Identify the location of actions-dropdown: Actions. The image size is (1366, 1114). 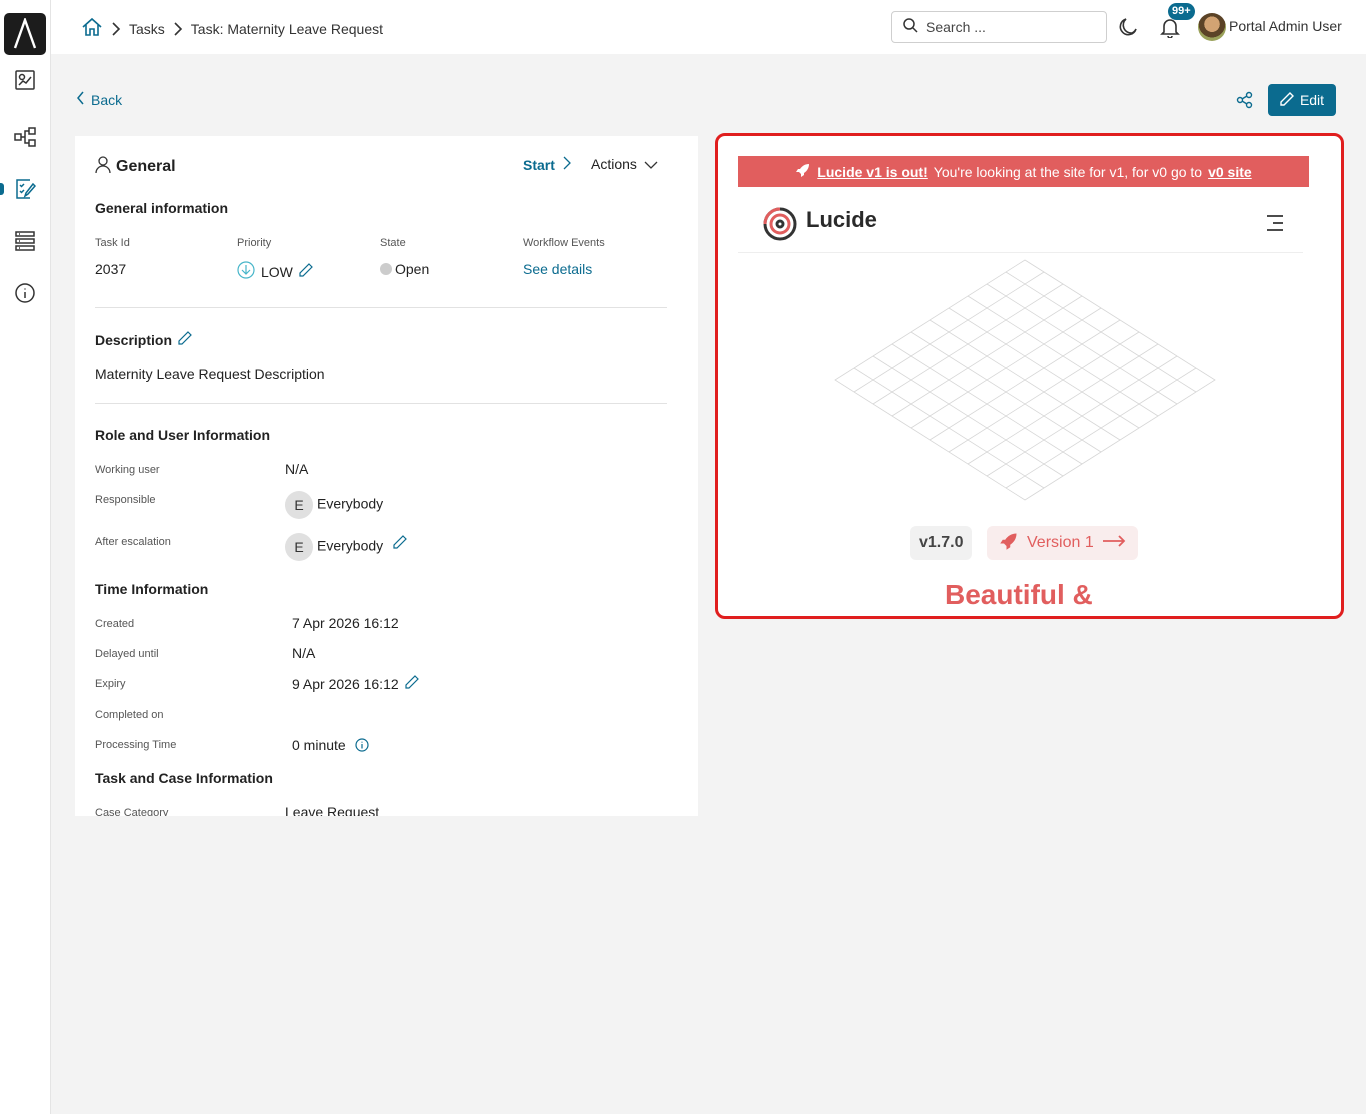
(624, 164).